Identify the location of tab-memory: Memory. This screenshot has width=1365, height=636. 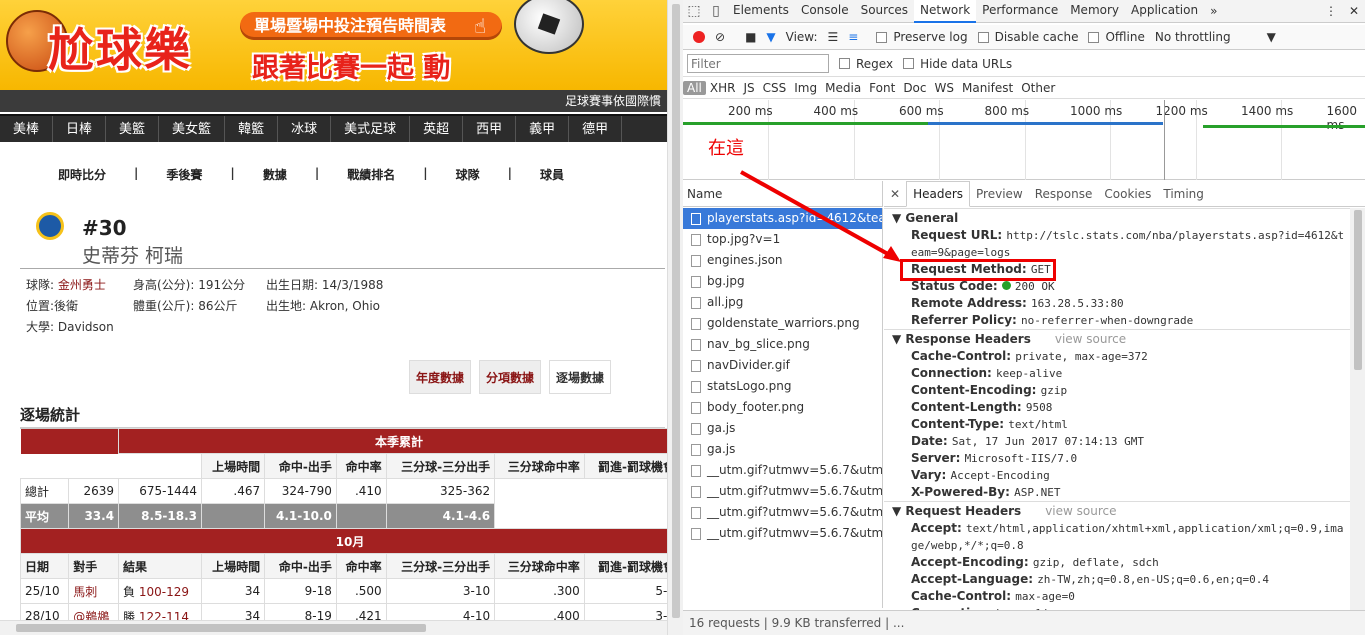
(1094, 11).